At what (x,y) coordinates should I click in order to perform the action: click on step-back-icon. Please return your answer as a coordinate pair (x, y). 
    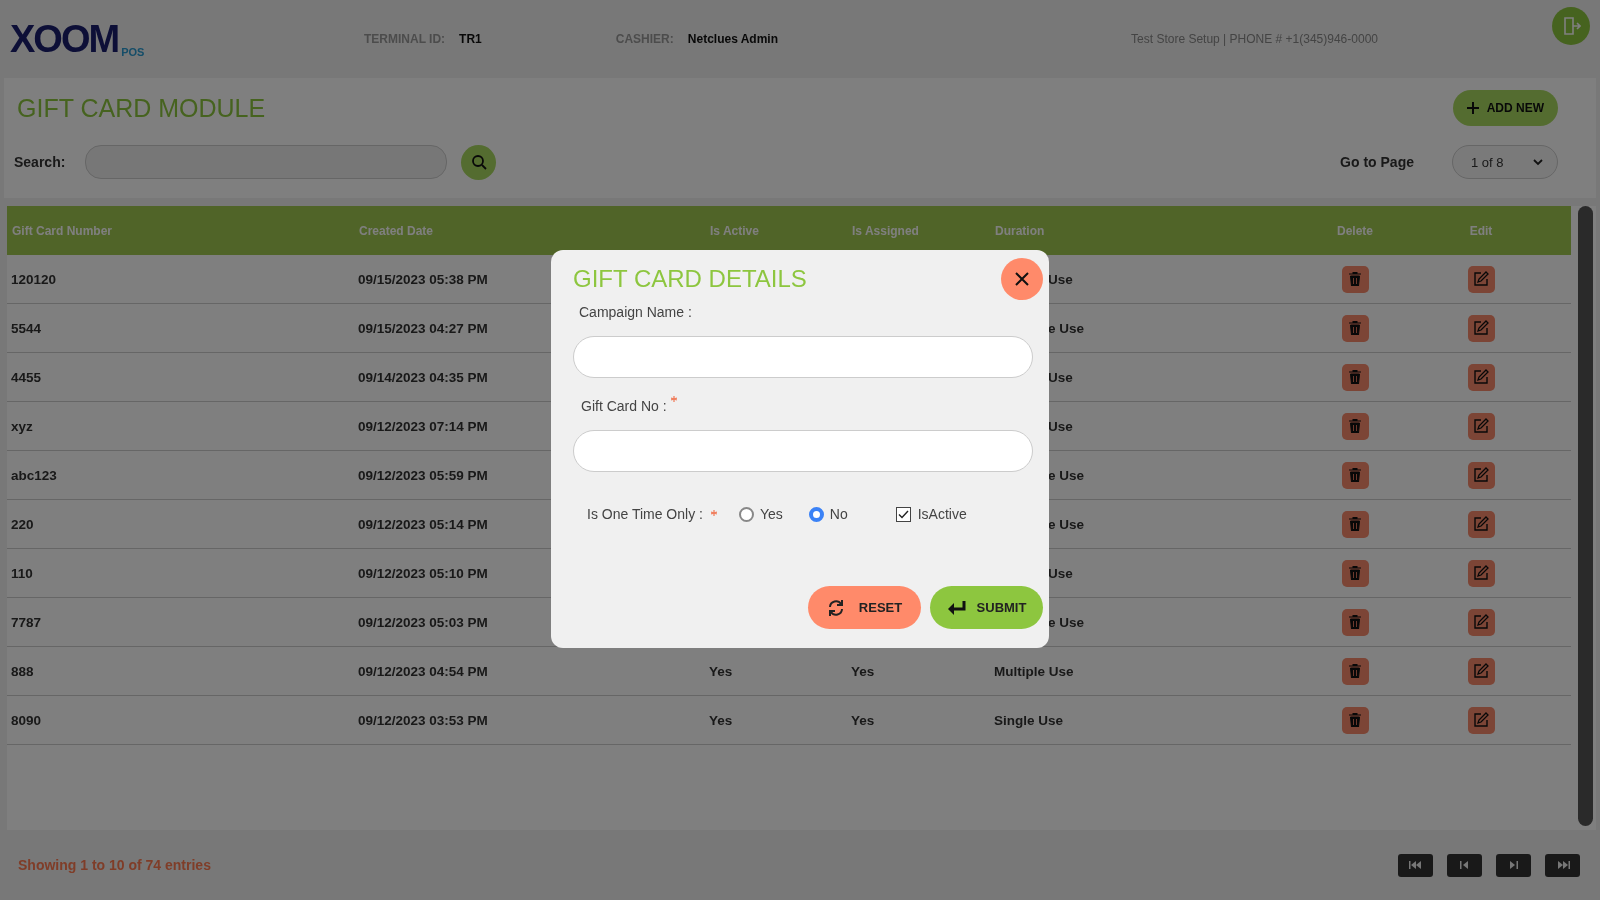
    Looking at the image, I should click on (1464, 865).